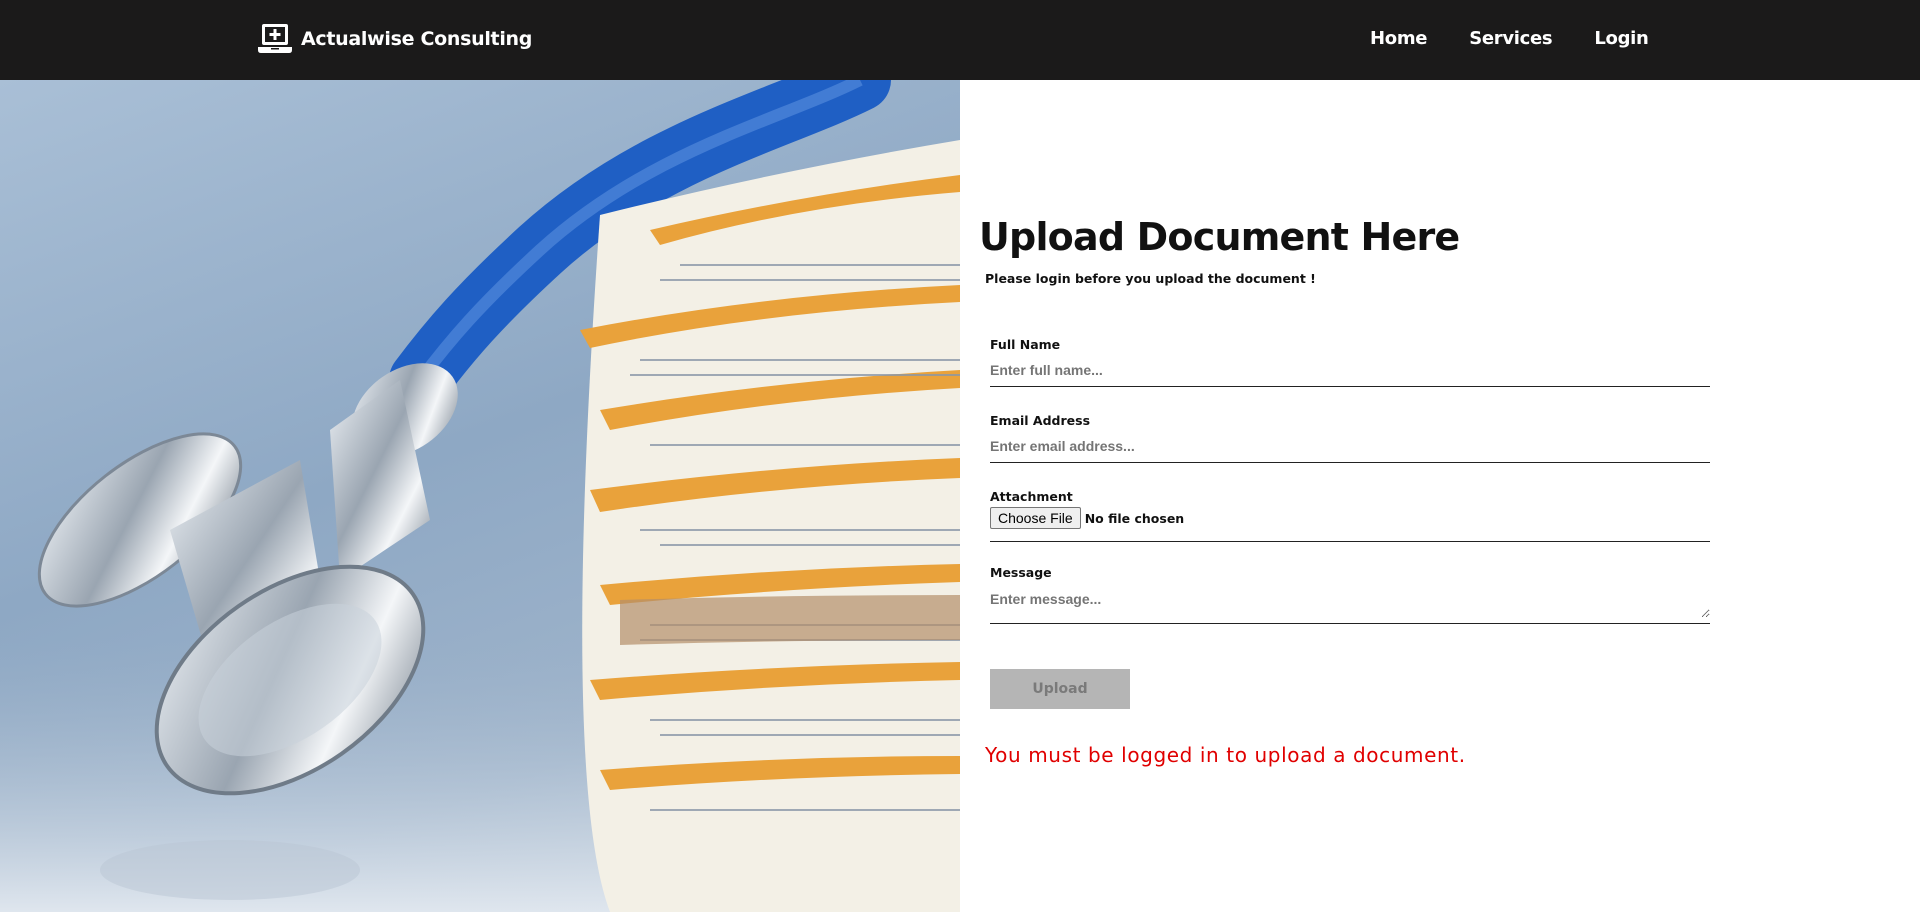 The image size is (1920, 912). Describe the element at coordinates (1350, 449) in the screenshot. I see `email-input` at that location.